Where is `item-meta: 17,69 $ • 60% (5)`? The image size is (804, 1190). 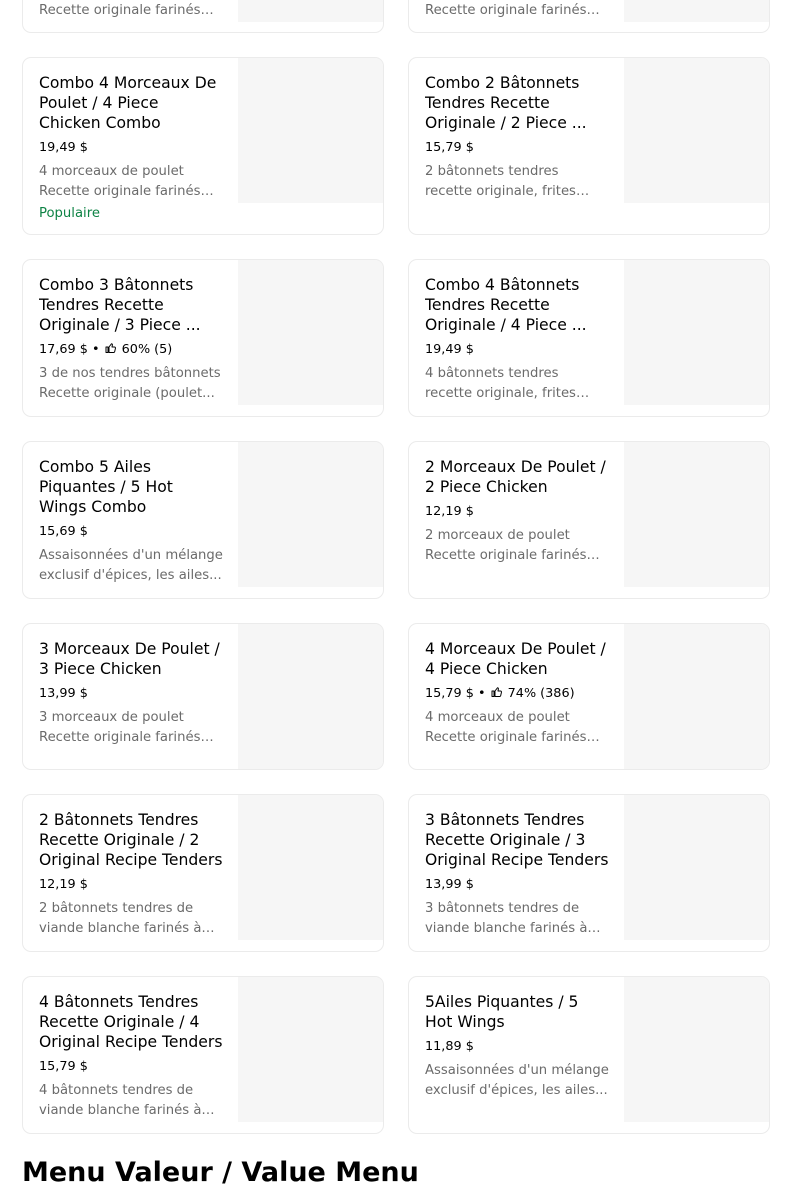 item-meta: 17,69 $ • 60% (5) is located at coordinates (131, 350).